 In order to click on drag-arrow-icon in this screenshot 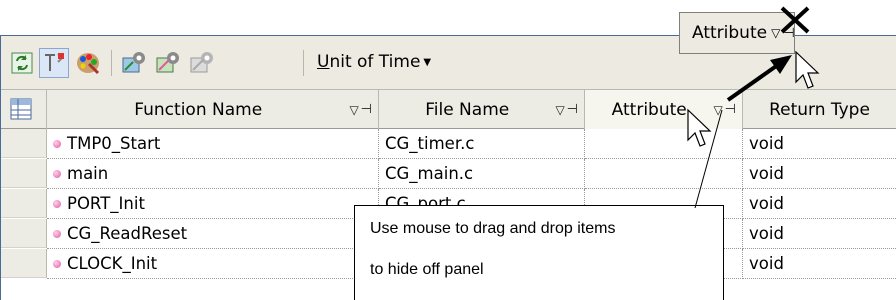, I will do `click(759, 78)`.